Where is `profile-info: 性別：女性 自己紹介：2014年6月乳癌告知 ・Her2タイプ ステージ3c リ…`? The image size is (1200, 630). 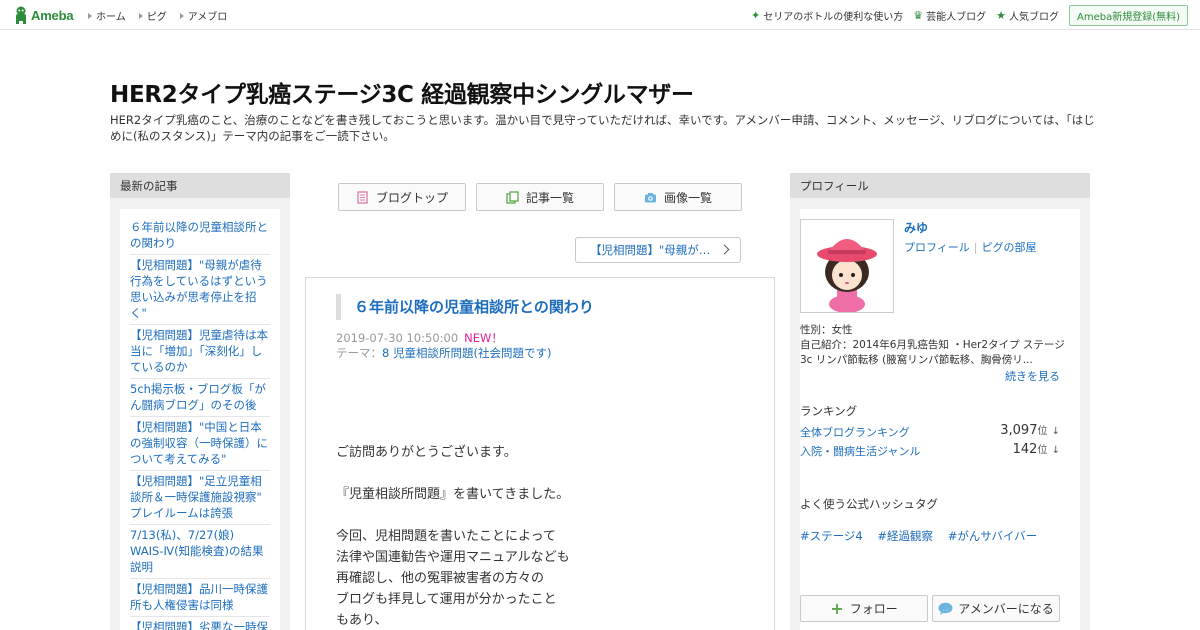 profile-info: 性別：女性 自己紹介：2014年6月乳癌告知 ・Her2タイプ ステージ3c リ… is located at coordinates (934, 345).